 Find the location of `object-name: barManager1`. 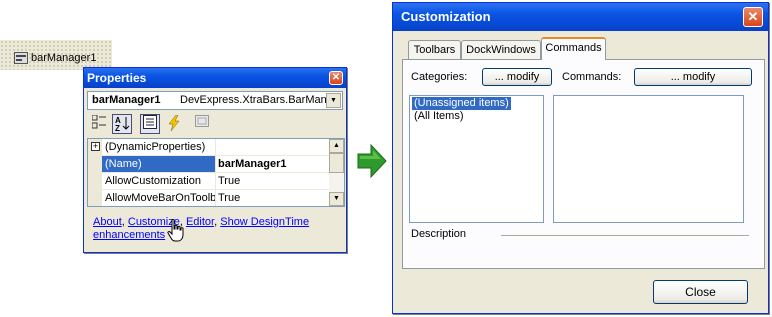

object-name: barManager1 is located at coordinates (126, 100).